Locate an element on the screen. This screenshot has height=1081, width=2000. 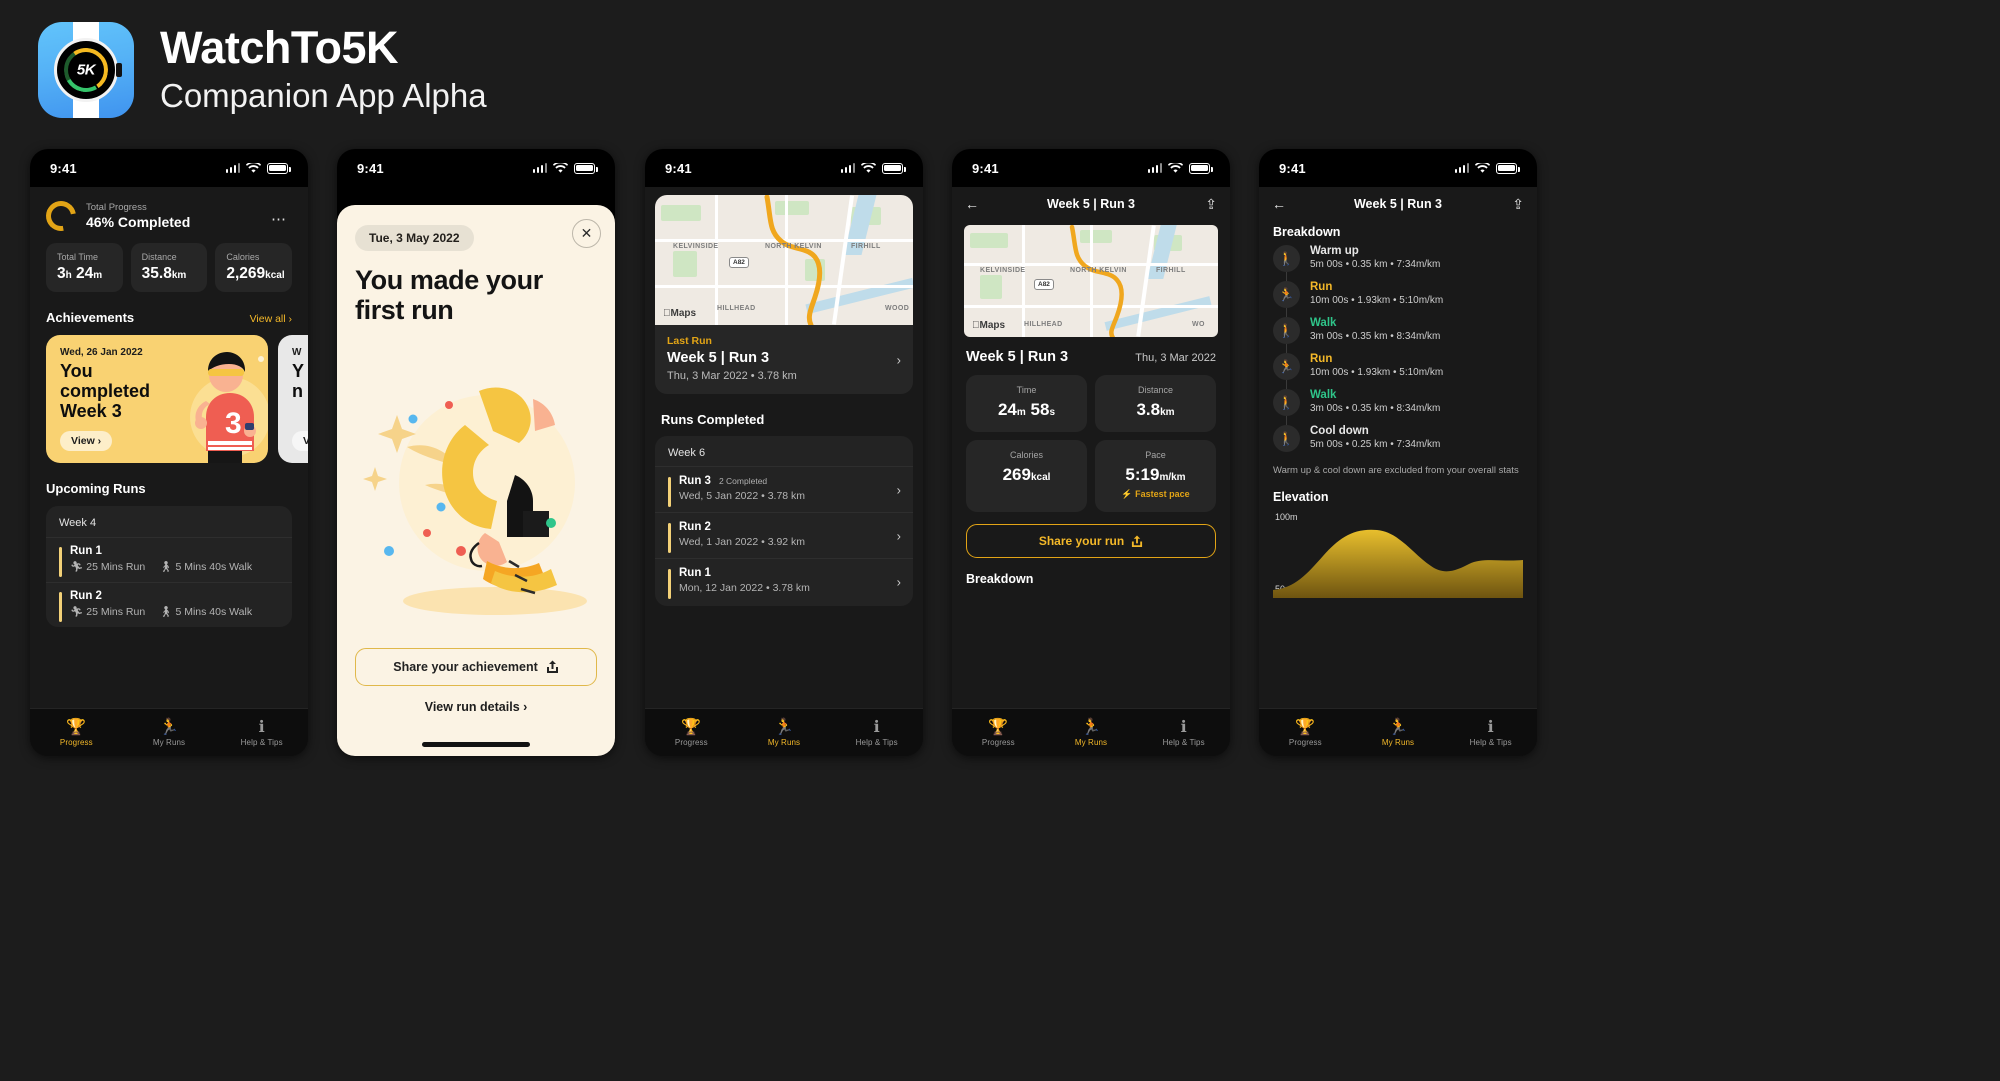
segment-meta: 10m 00s • 1.93km • 5:10m/km is located at coordinates (1377, 372).